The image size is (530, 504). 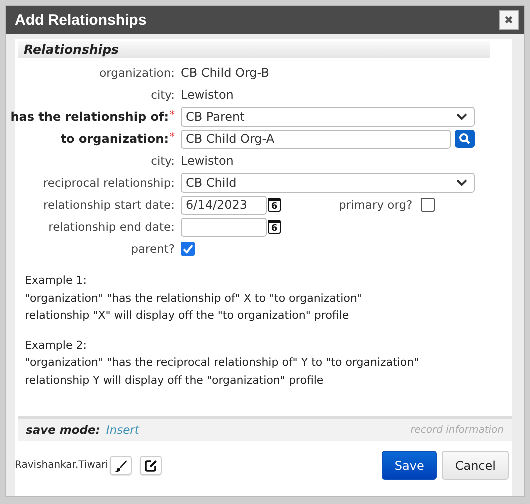 I want to click on date-field, so click(x=224, y=227).